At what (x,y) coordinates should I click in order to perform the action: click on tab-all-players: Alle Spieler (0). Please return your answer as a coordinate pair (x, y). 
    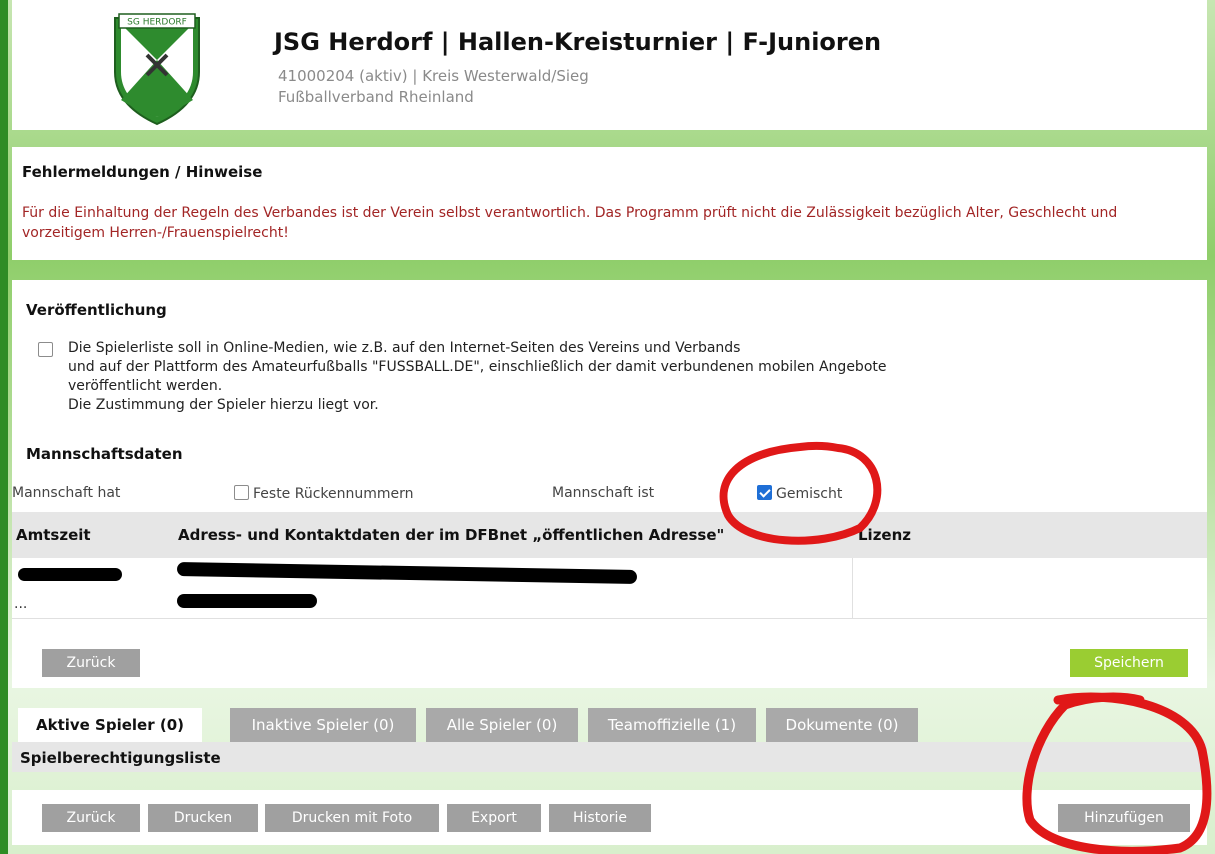
    Looking at the image, I should click on (502, 725).